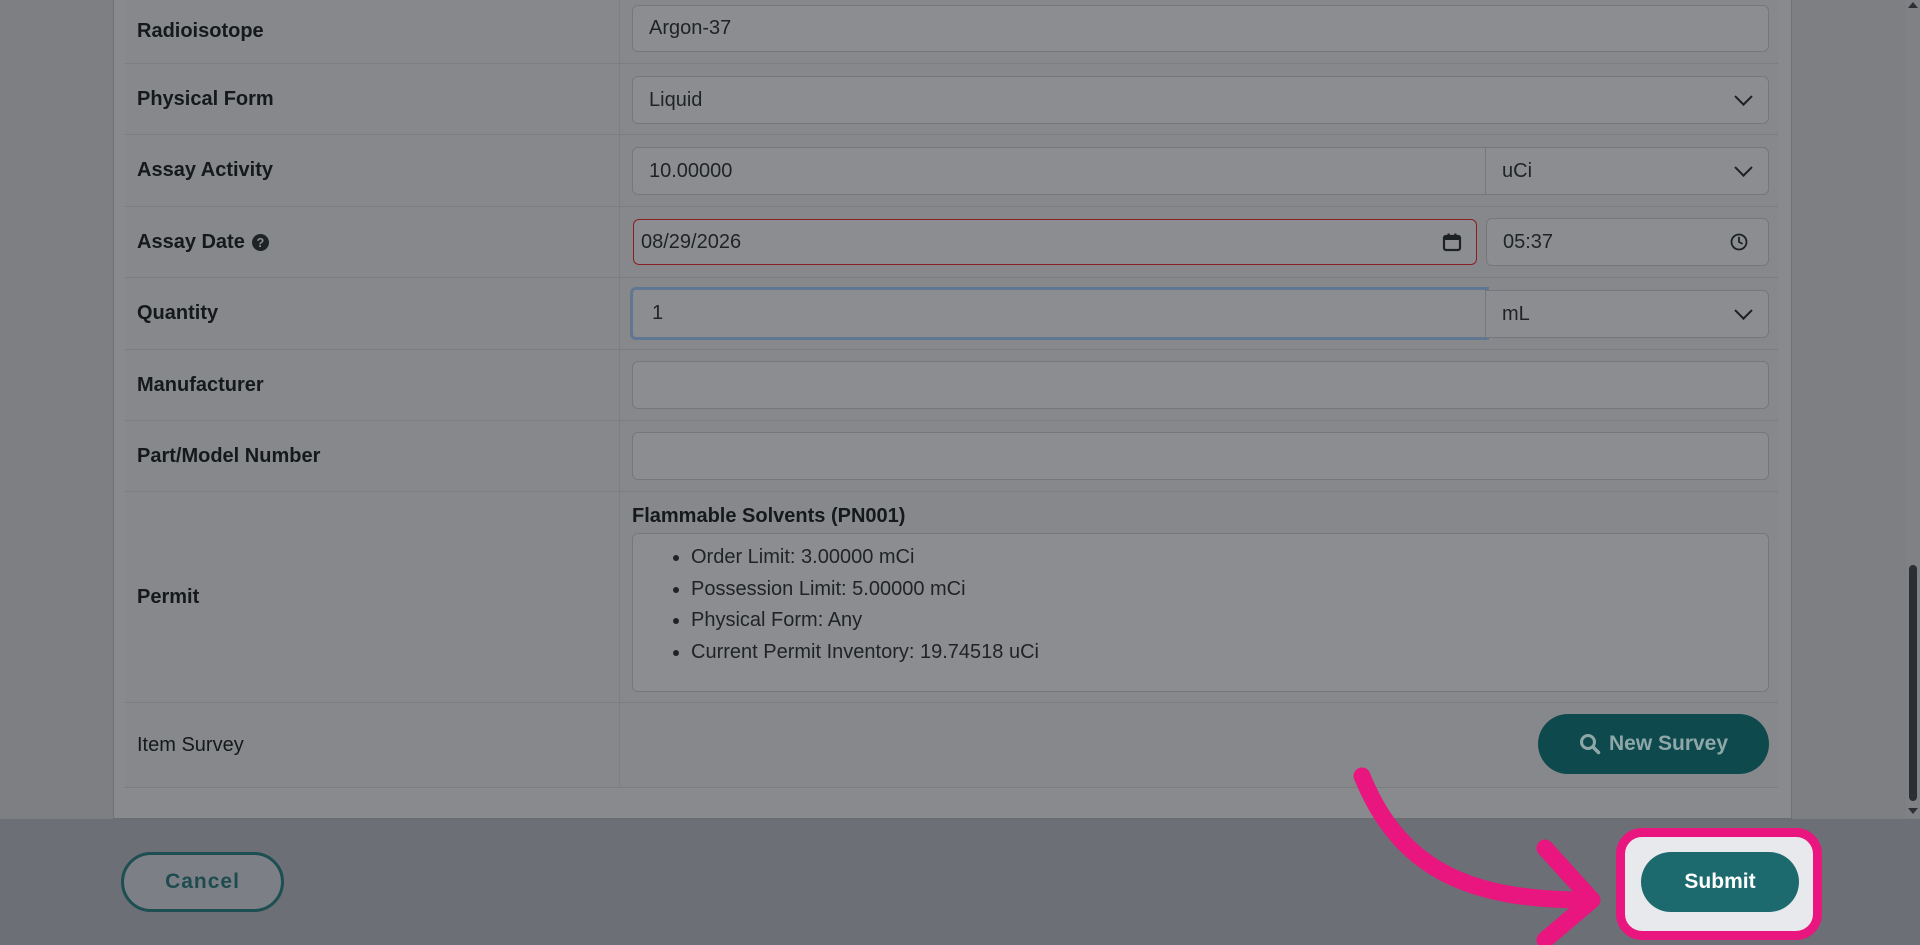 The image size is (1920, 945). What do you see at coordinates (372, 313) in the screenshot?
I see `quantity-label: Quantity` at bounding box center [372, 313].